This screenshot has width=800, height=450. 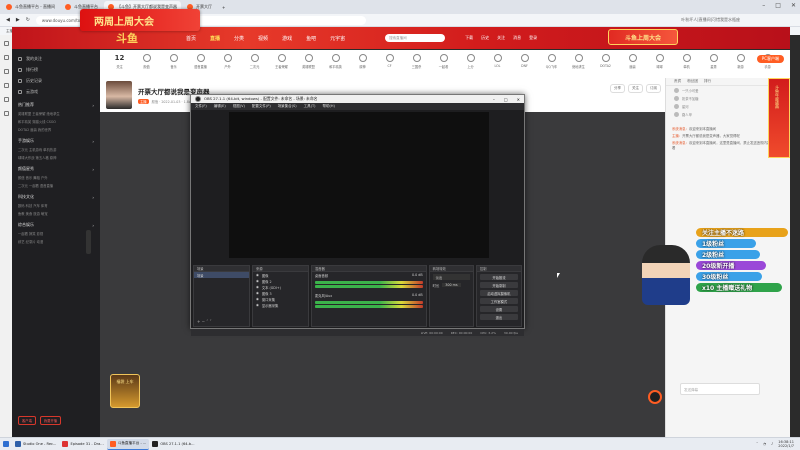 What do you see at coordinates (56, 157) in the screenshot?
I see `sidebar-links: 球球大作战 第五人格 原神` at bounding box center [56, 157].